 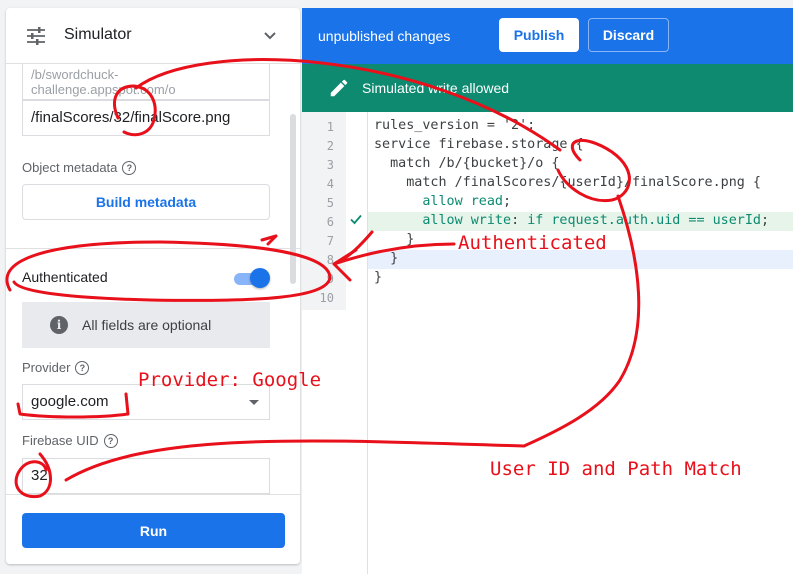 I want to click on authenticated-label: Authenticated, so click(x=65, y=277).